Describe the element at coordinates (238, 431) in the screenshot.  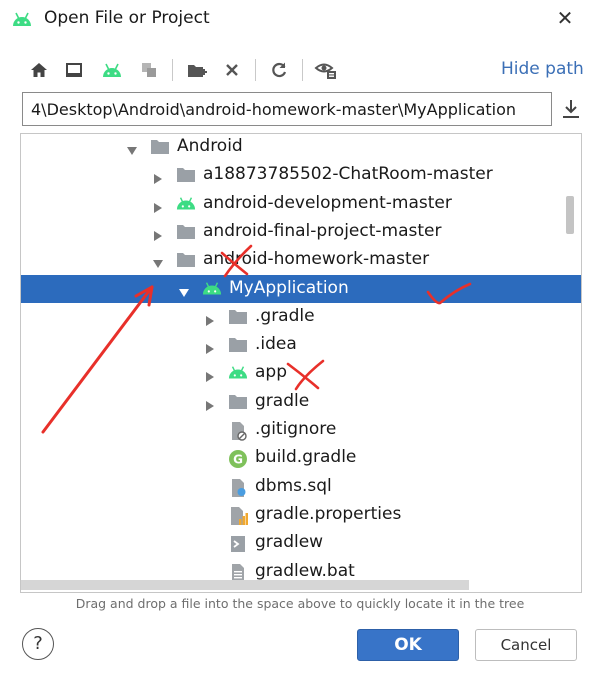
I see `ignored-file-icon` at that location.